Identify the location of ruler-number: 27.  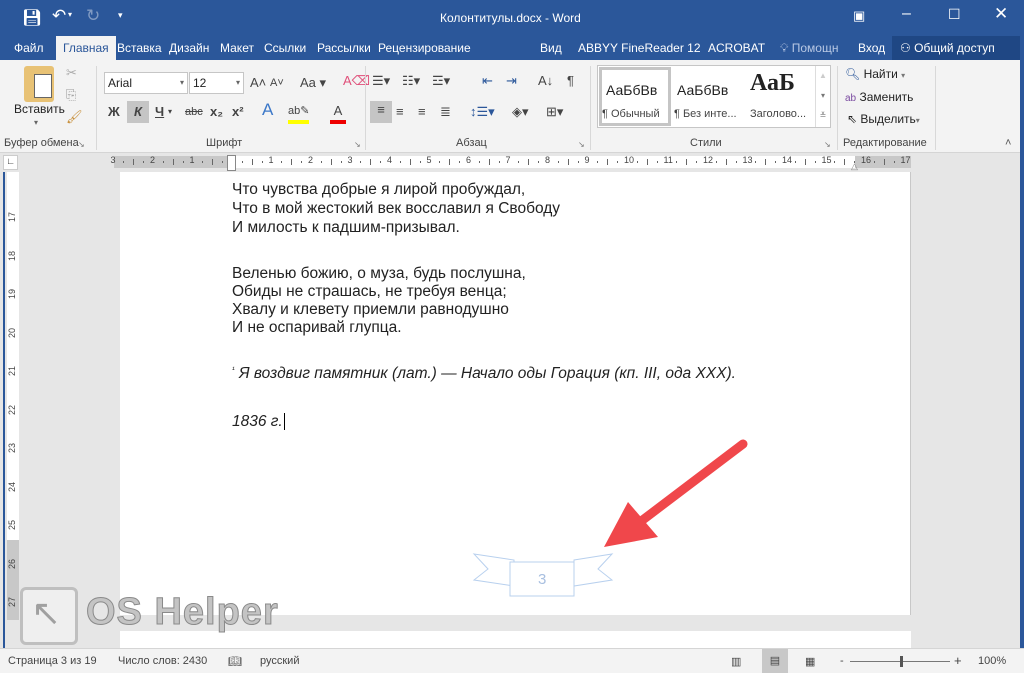
(12, 602).